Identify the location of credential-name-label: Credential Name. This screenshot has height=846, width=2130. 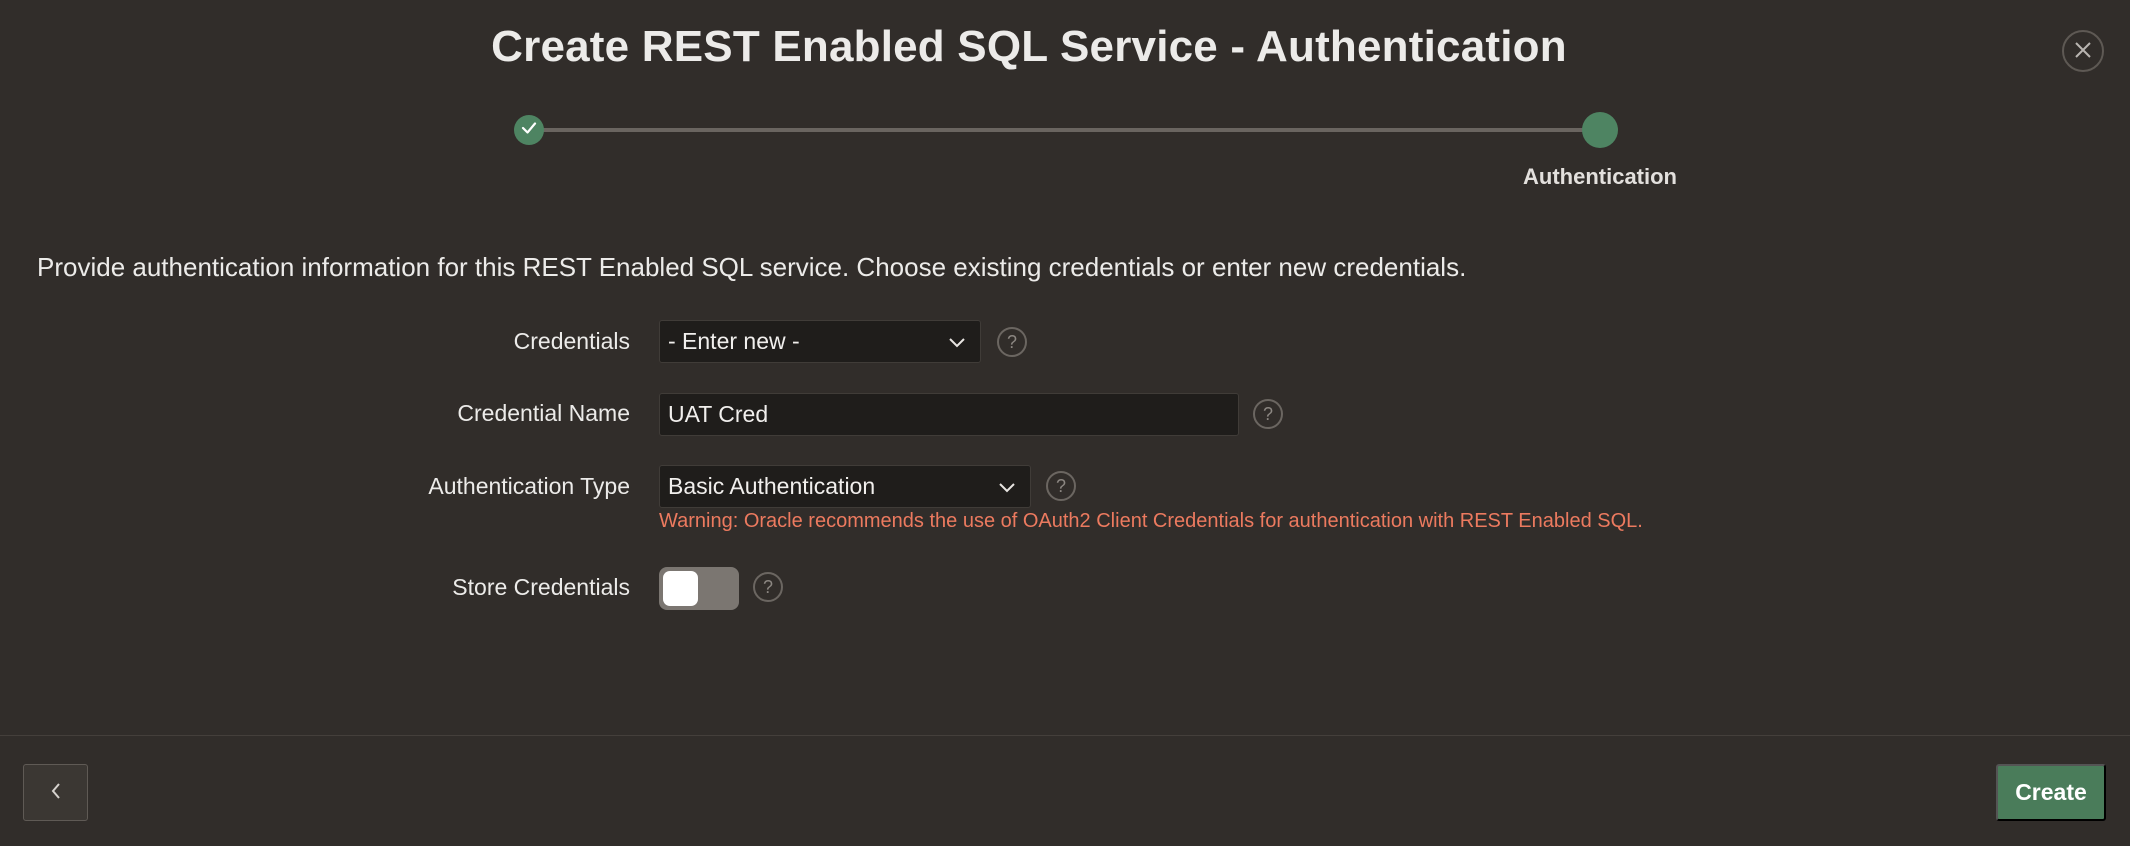
(543, 413).